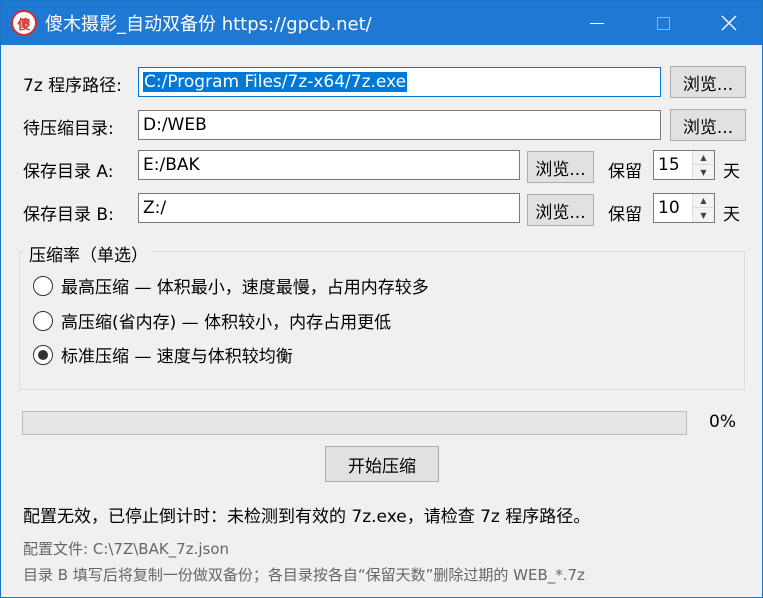 The height and width of the screenshot is (598, 763). Describe the element at coordinates (68, 172) in the screenshot. I see `dest-a-label: 保存目录 A:` at that location.